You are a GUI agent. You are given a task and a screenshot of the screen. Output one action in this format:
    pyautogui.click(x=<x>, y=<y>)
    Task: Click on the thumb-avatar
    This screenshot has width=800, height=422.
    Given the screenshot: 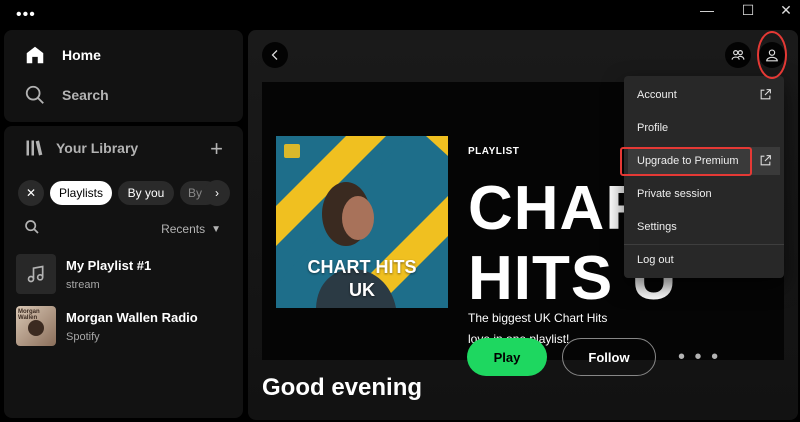 What is the action you would take?
    pyautogui.click(x=36, y=328)
    